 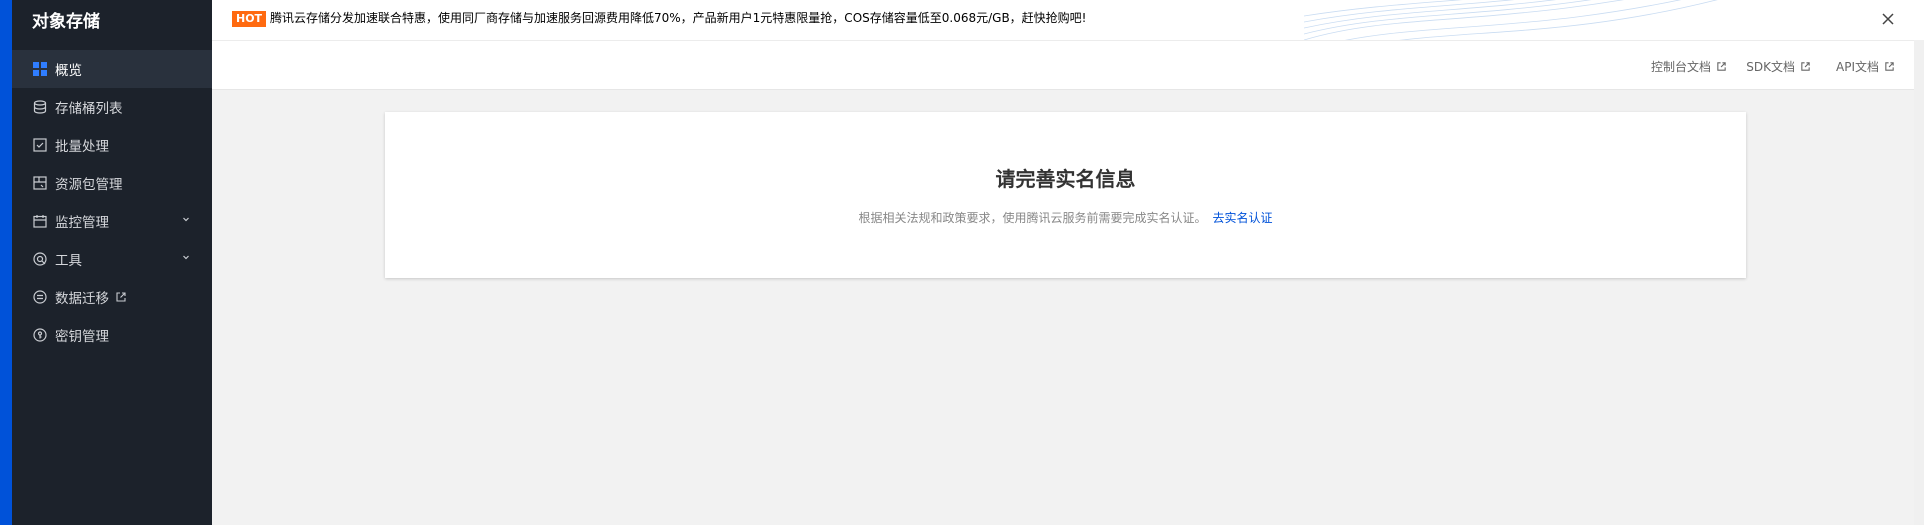 What do you see at coordinates (40, 69) in the screenshot?
I see `grid-icon` at bounding box center [40, 69].